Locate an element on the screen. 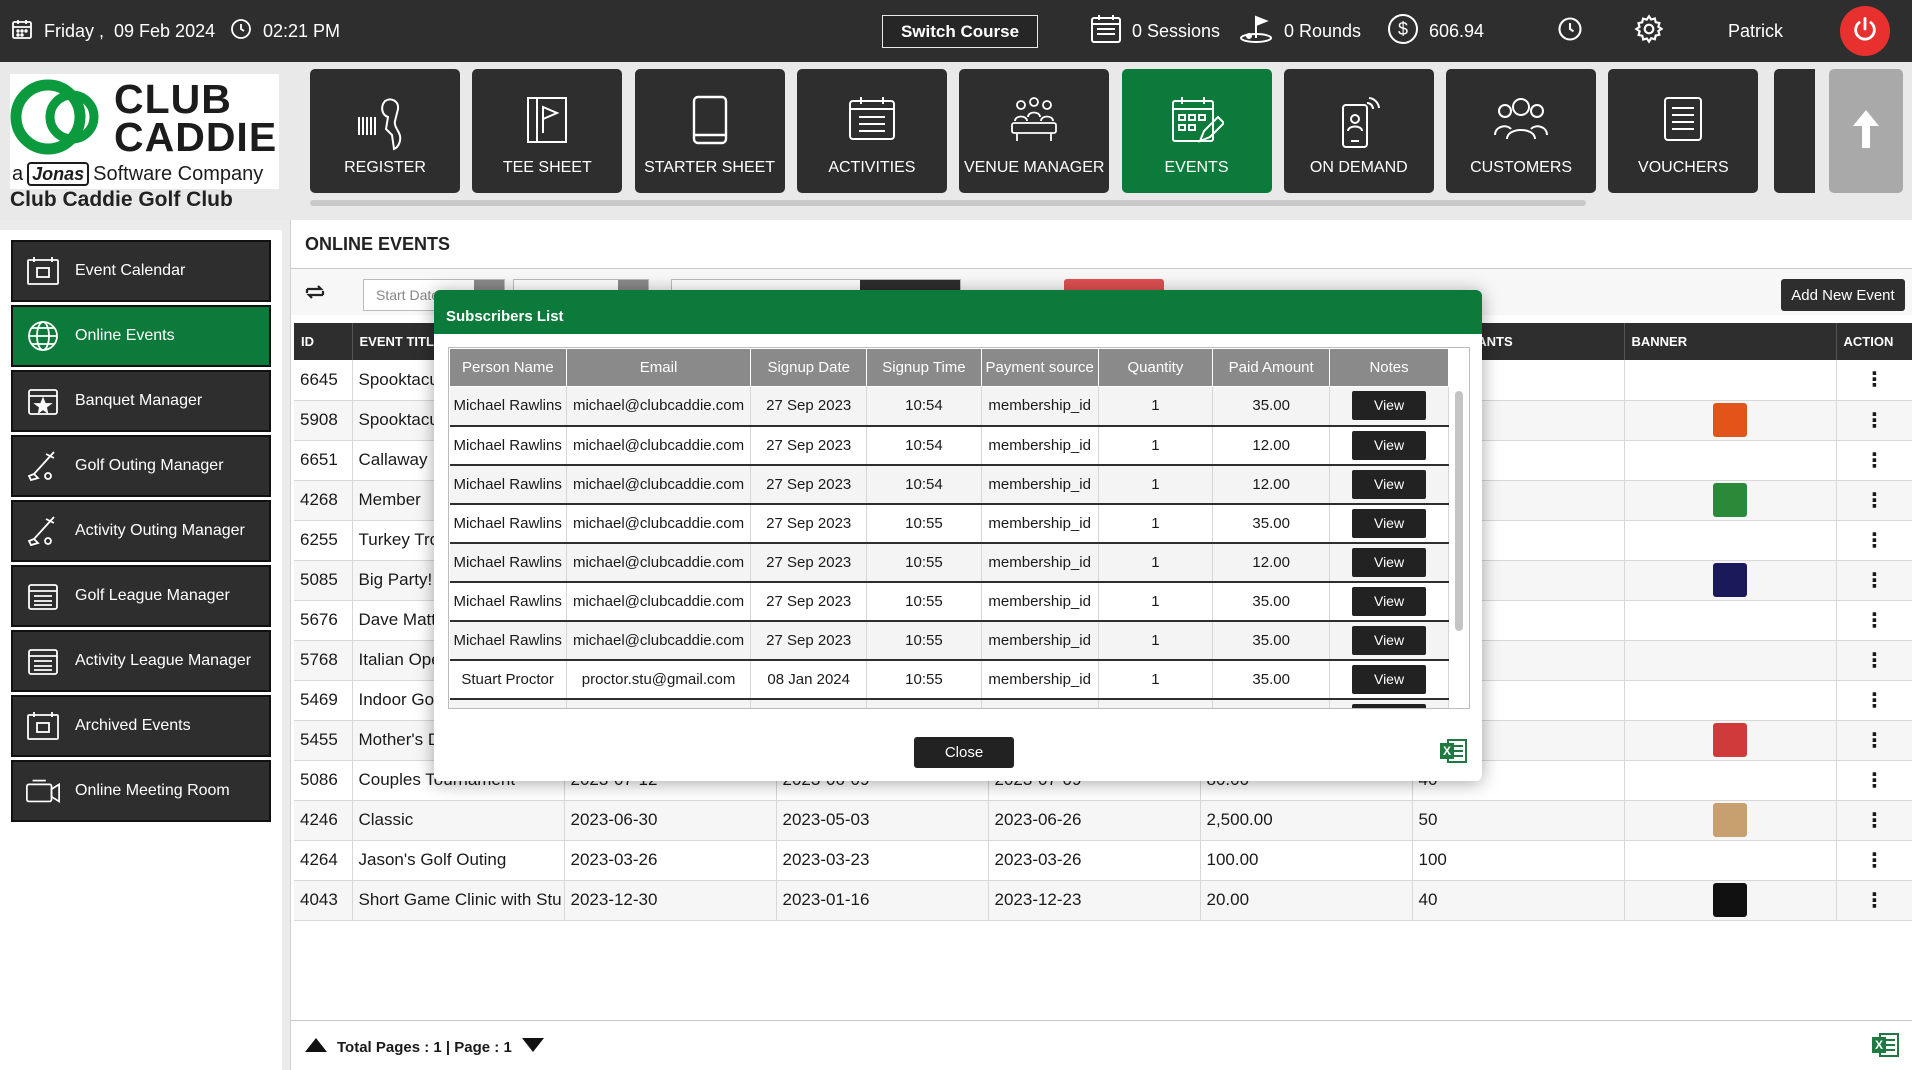  calendar-icon is located at coordinates (22, 31).